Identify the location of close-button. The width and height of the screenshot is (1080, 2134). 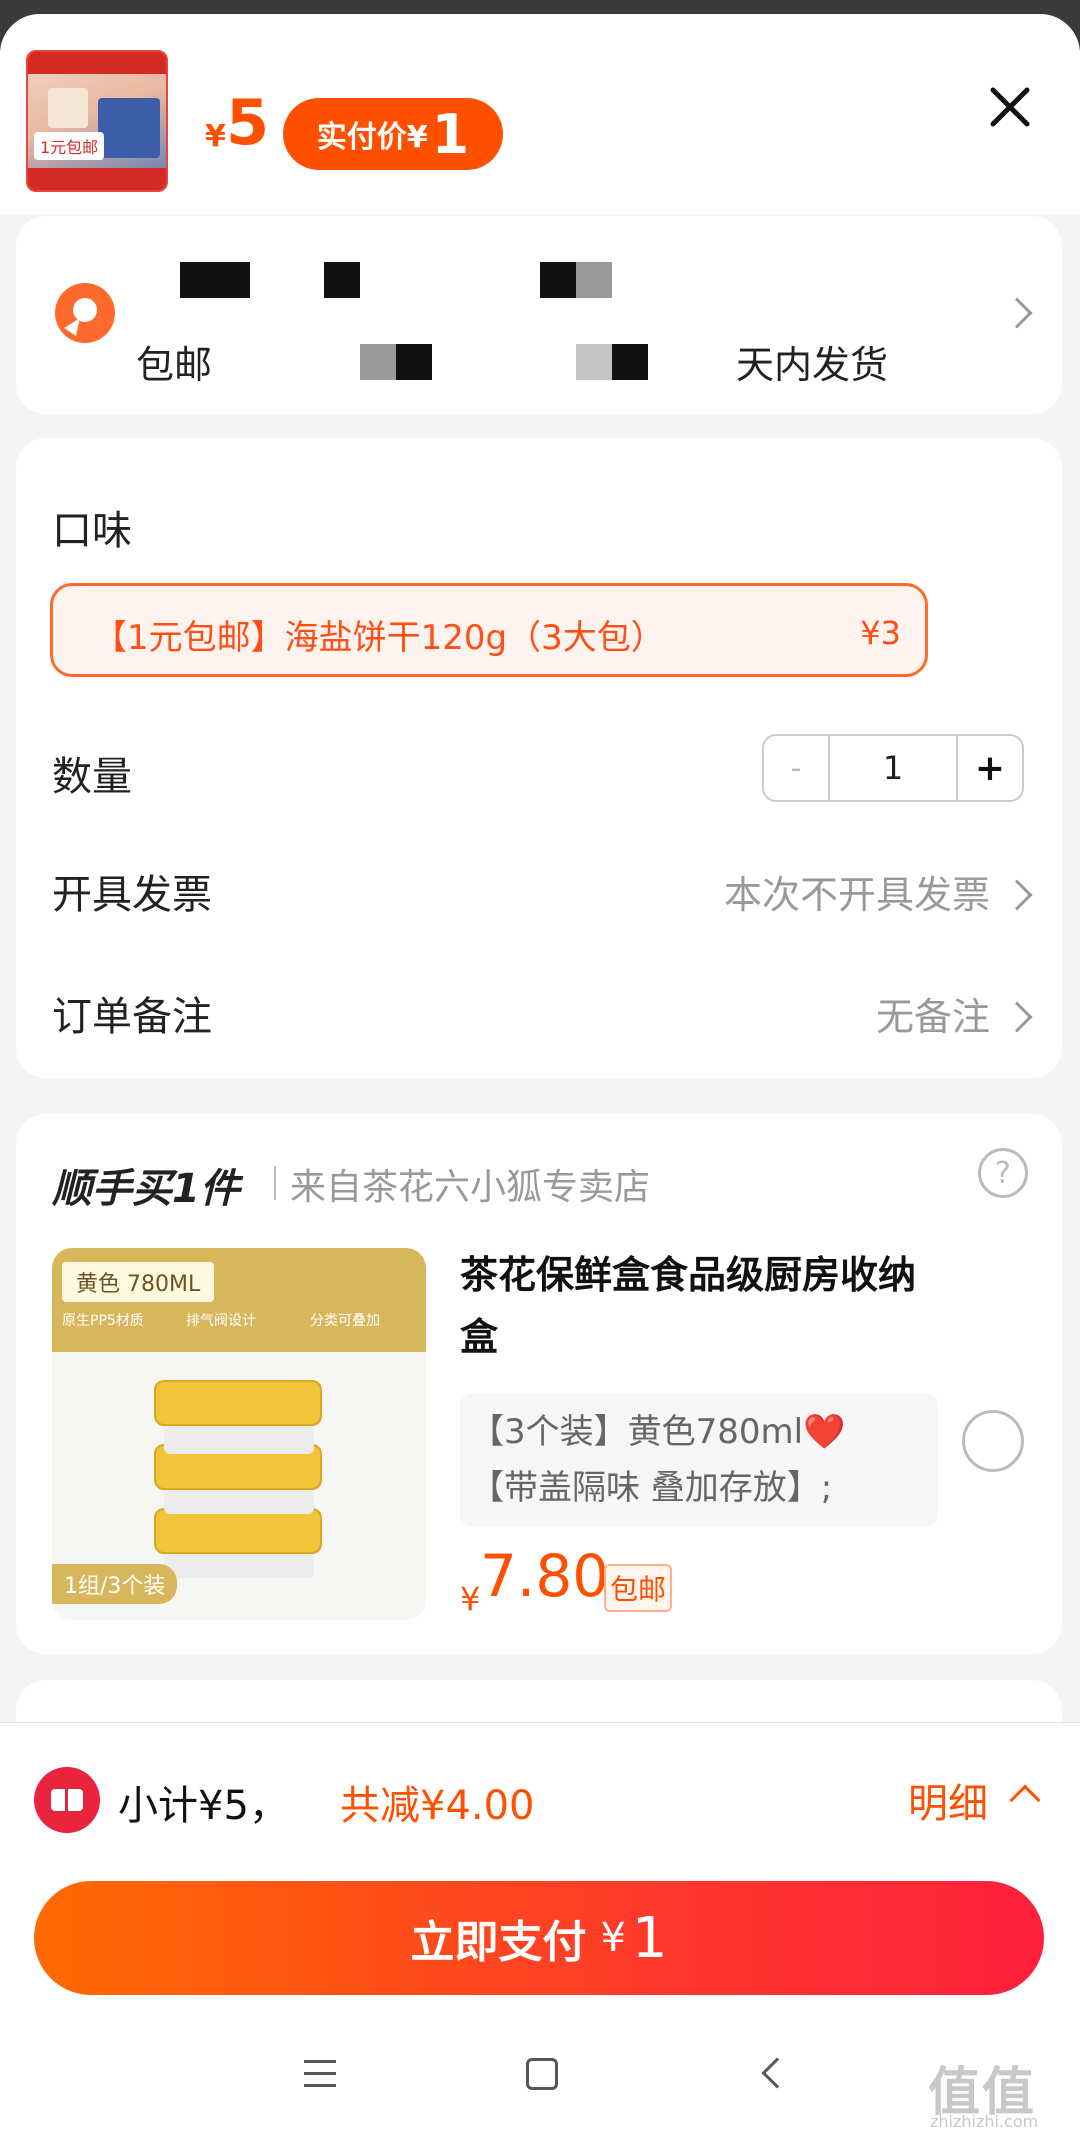
(1010, 107).